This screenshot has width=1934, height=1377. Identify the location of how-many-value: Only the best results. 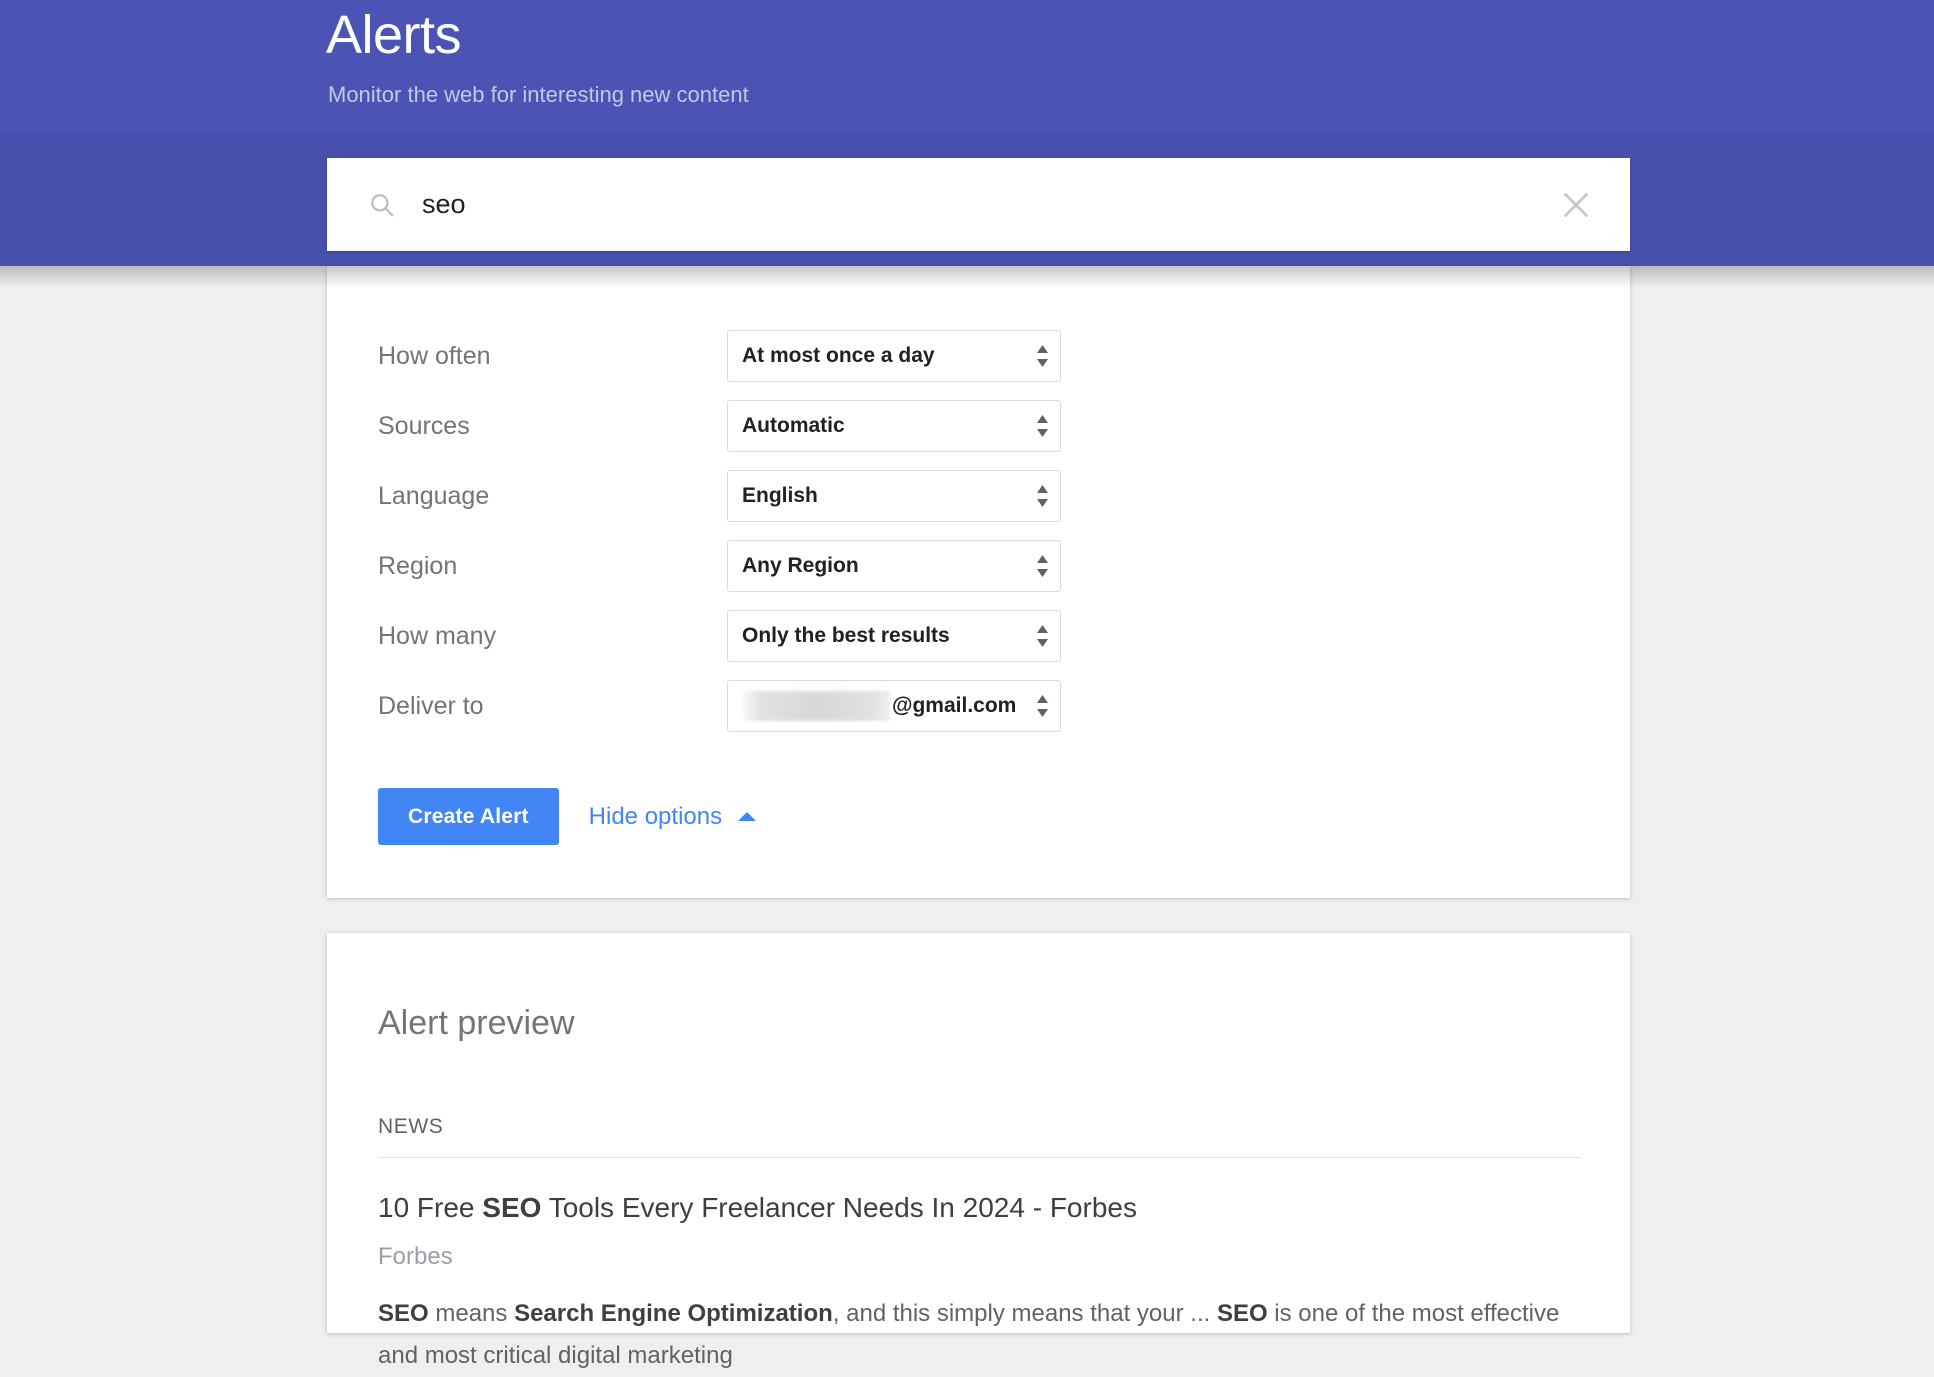
(846, 635).